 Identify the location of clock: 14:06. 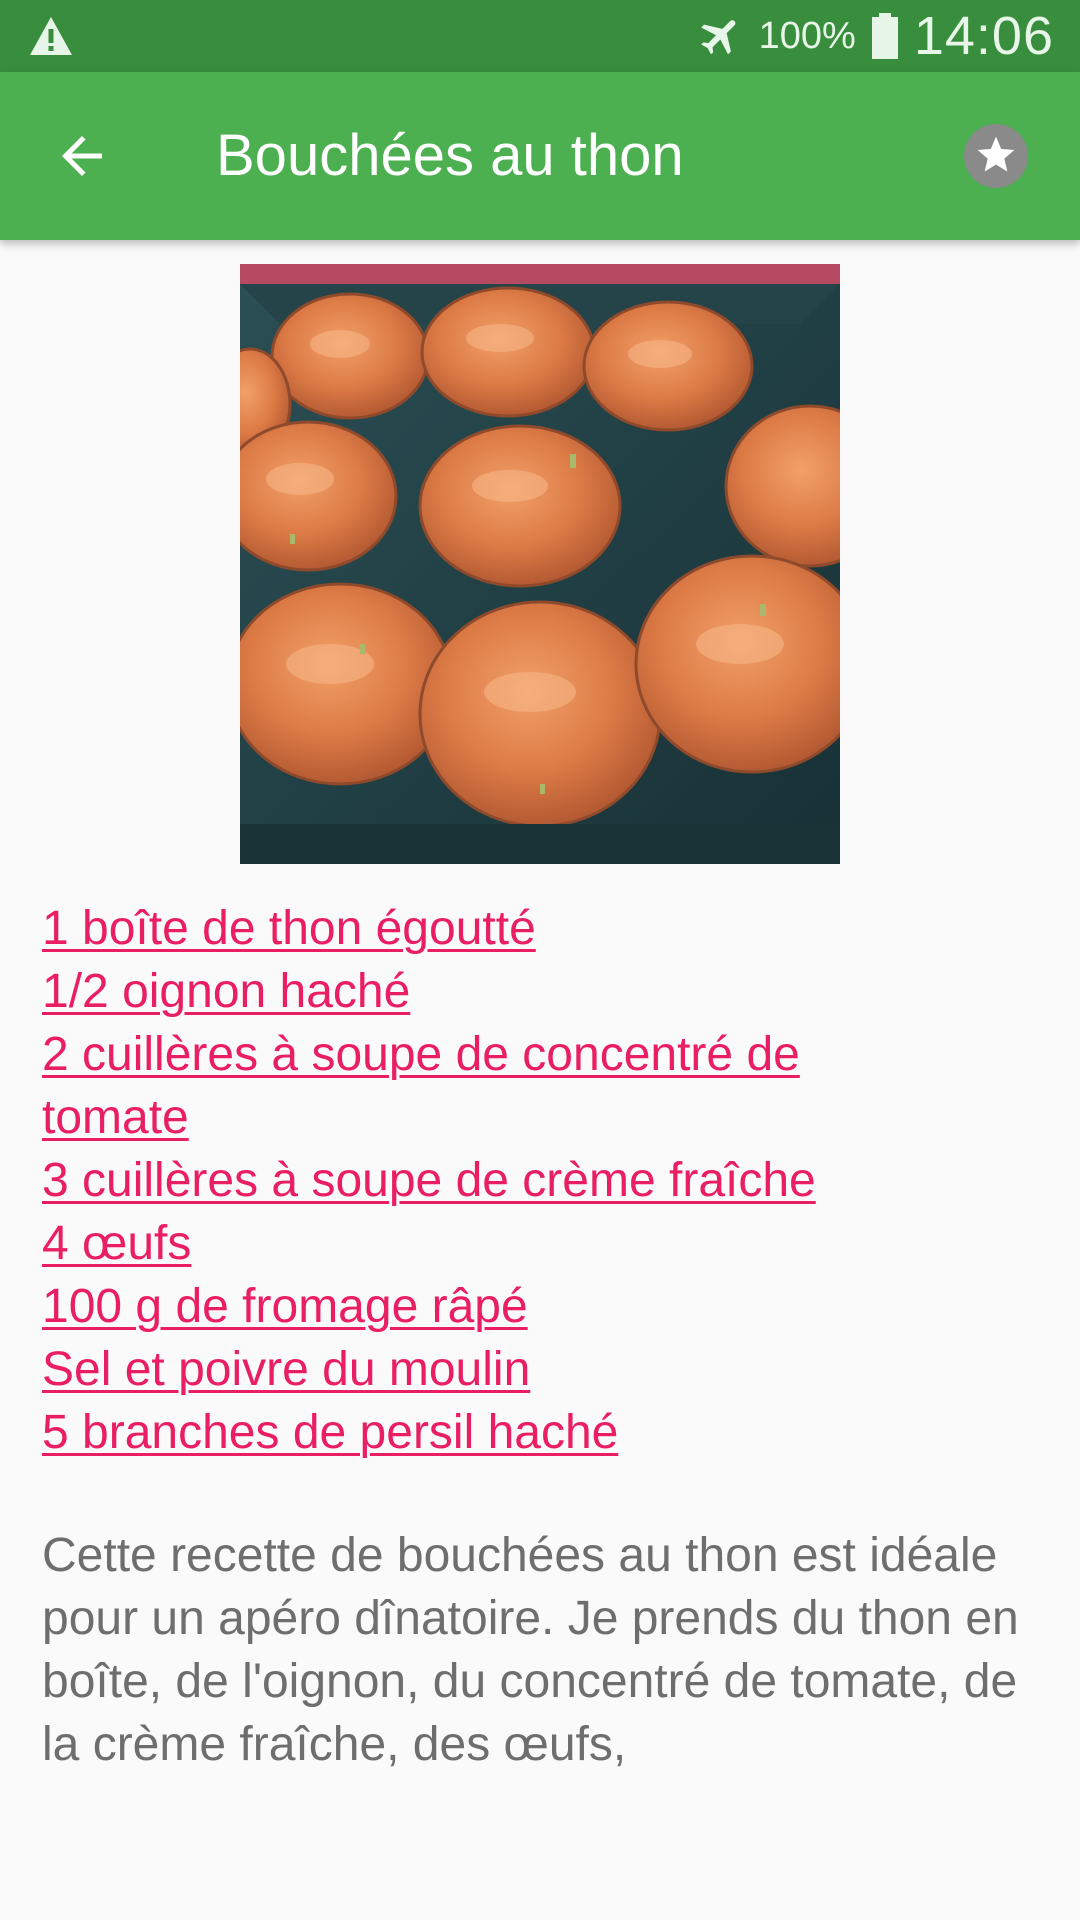
(983, 36).